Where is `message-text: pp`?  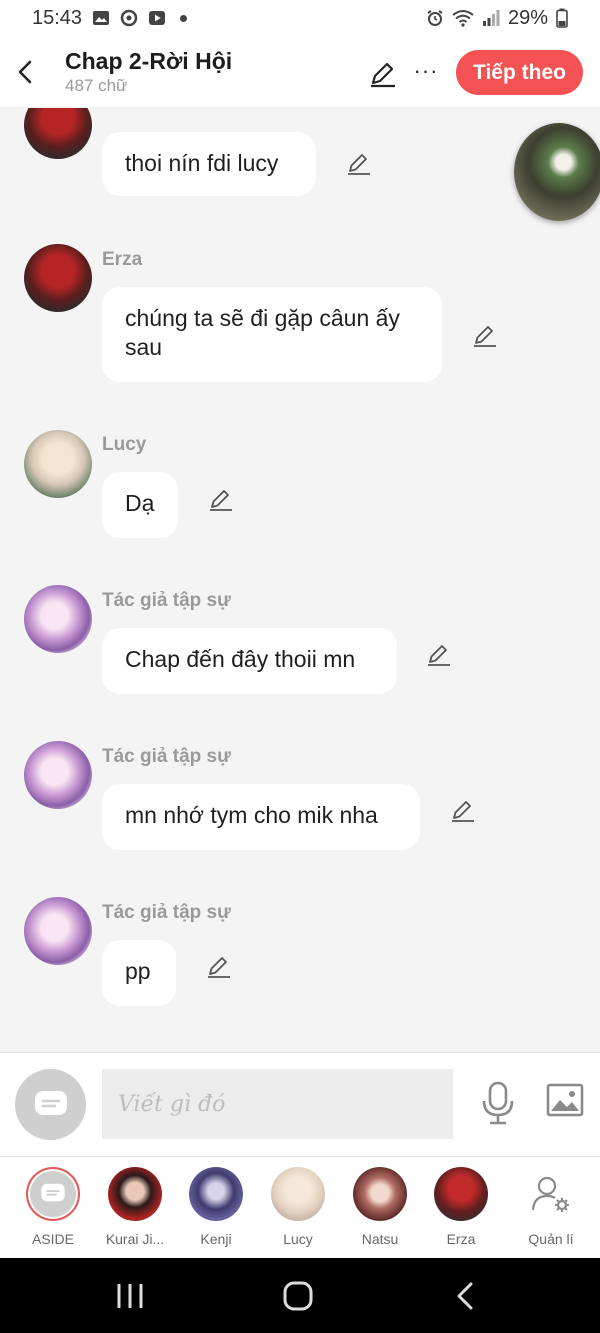
message-text: pp is located at coordinates (138, 971).